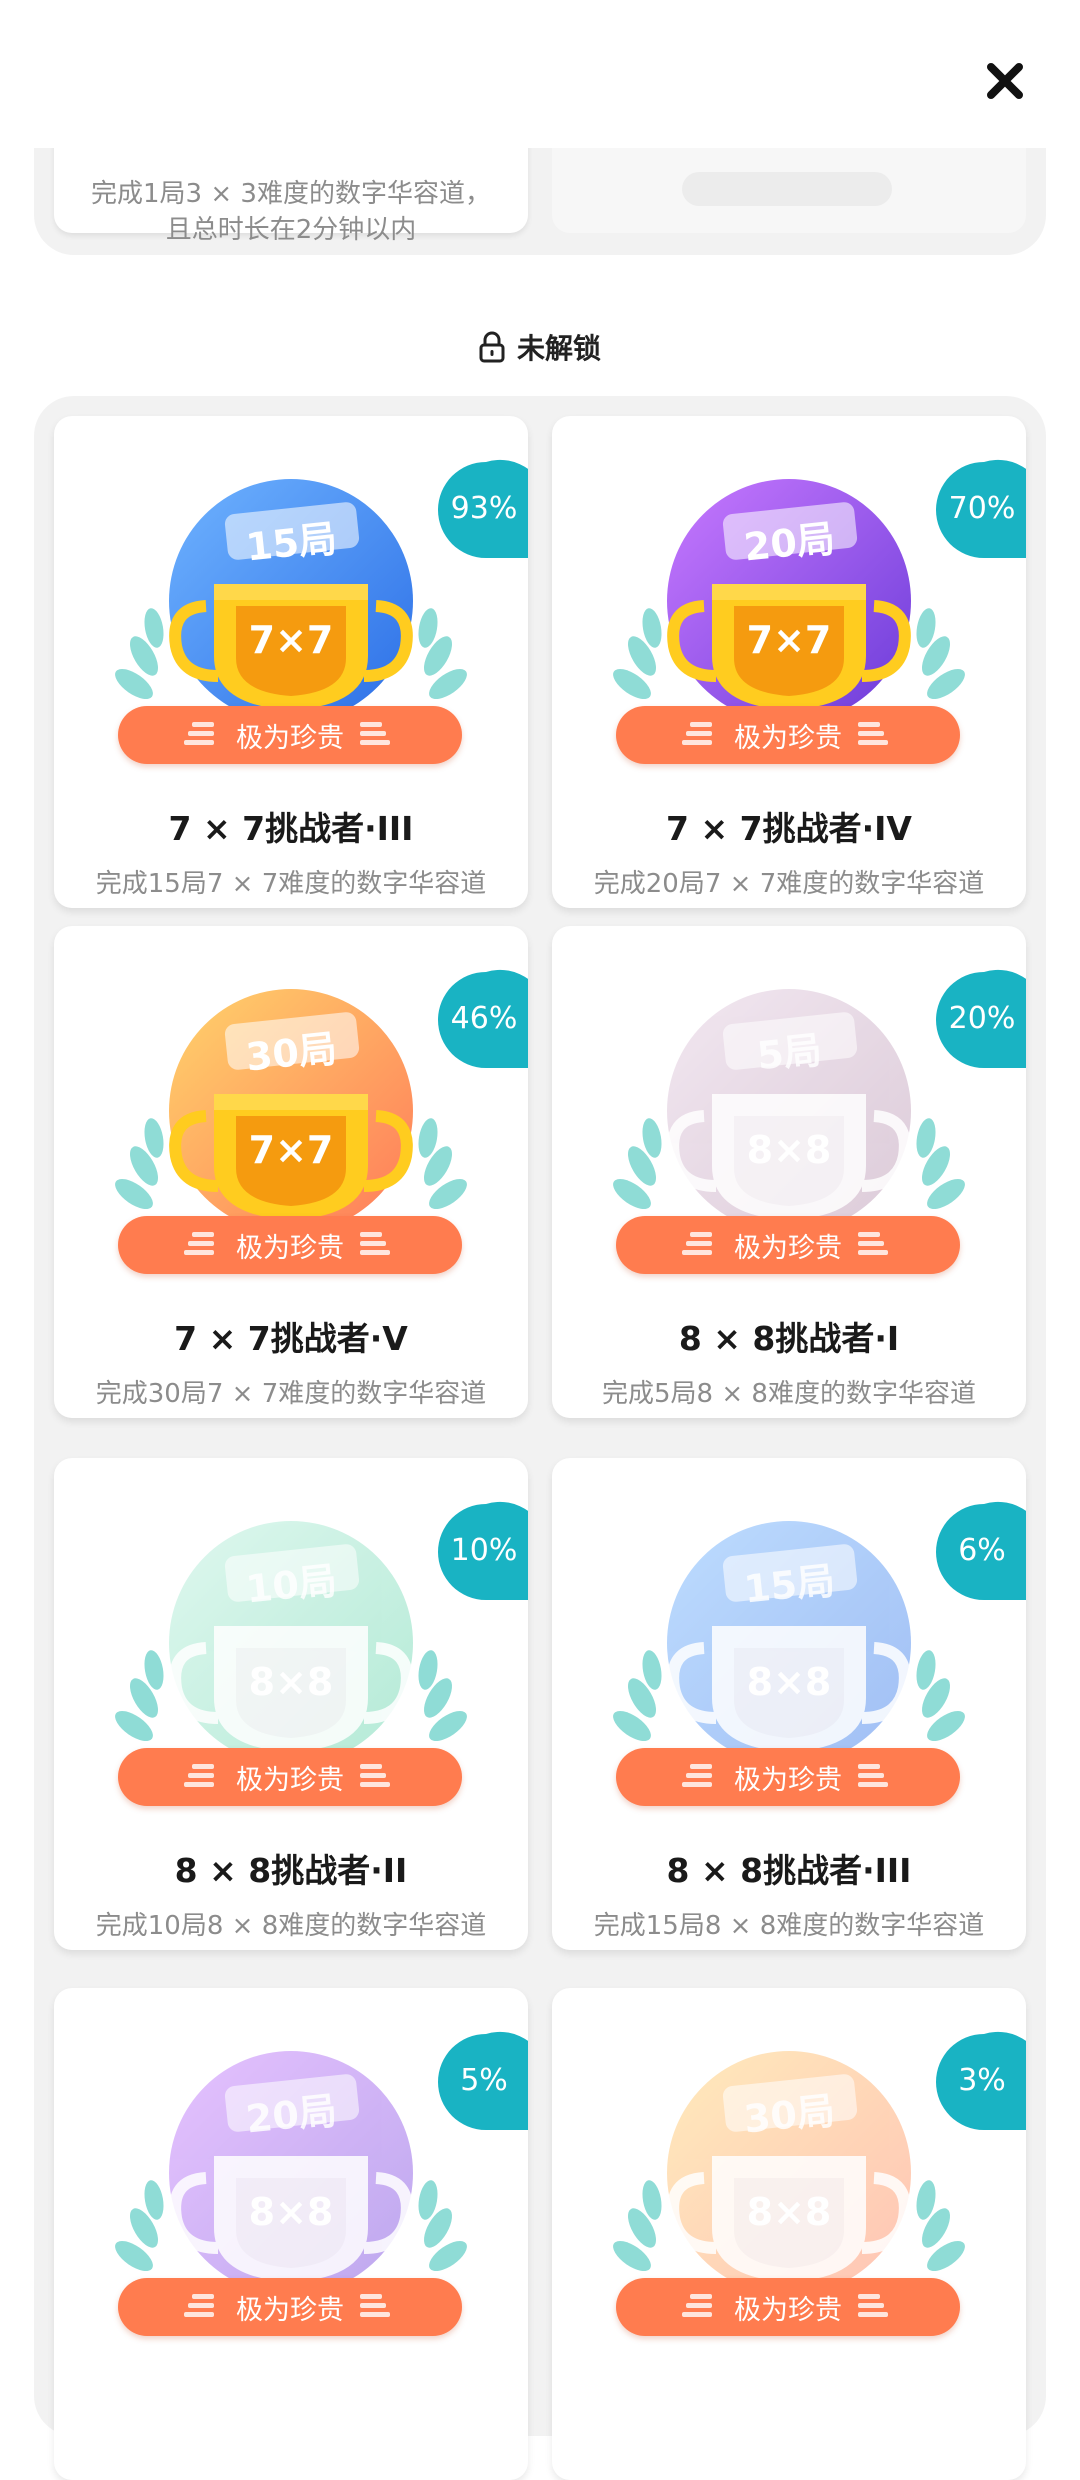  What do you see at coordinates (291, 230) in the screenshot?
I see `badge-desc-line2: 且总时长在2分钟以内` at bounding box center [291, 230].